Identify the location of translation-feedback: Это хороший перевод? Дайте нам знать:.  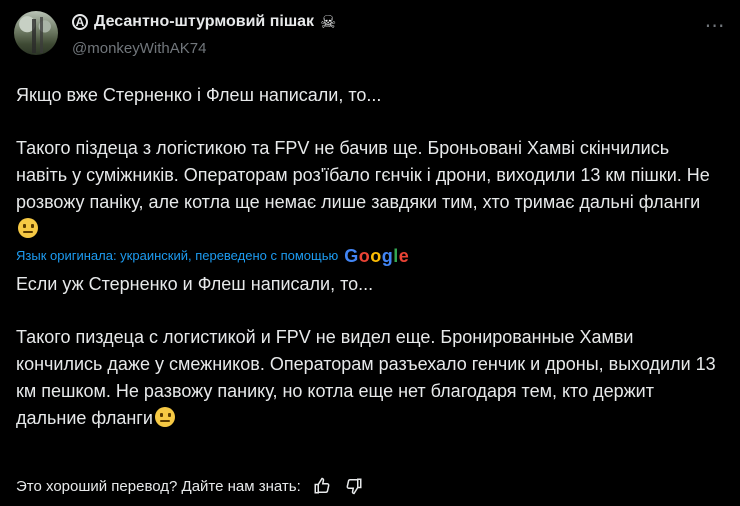
(190, 486).